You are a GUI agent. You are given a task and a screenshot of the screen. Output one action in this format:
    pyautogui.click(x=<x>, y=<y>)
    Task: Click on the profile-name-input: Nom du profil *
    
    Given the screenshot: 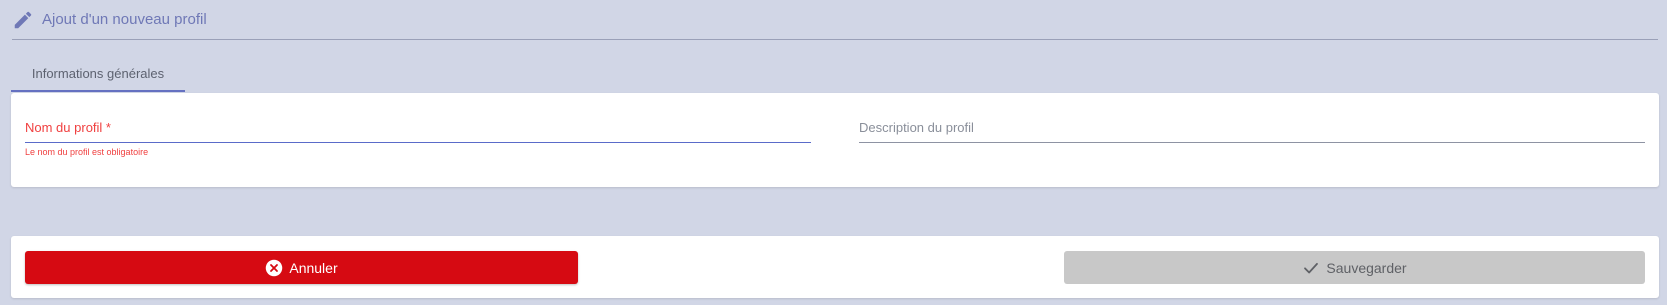 What is the action you would take?
    pyautogui.click(x=418, y=131)
    